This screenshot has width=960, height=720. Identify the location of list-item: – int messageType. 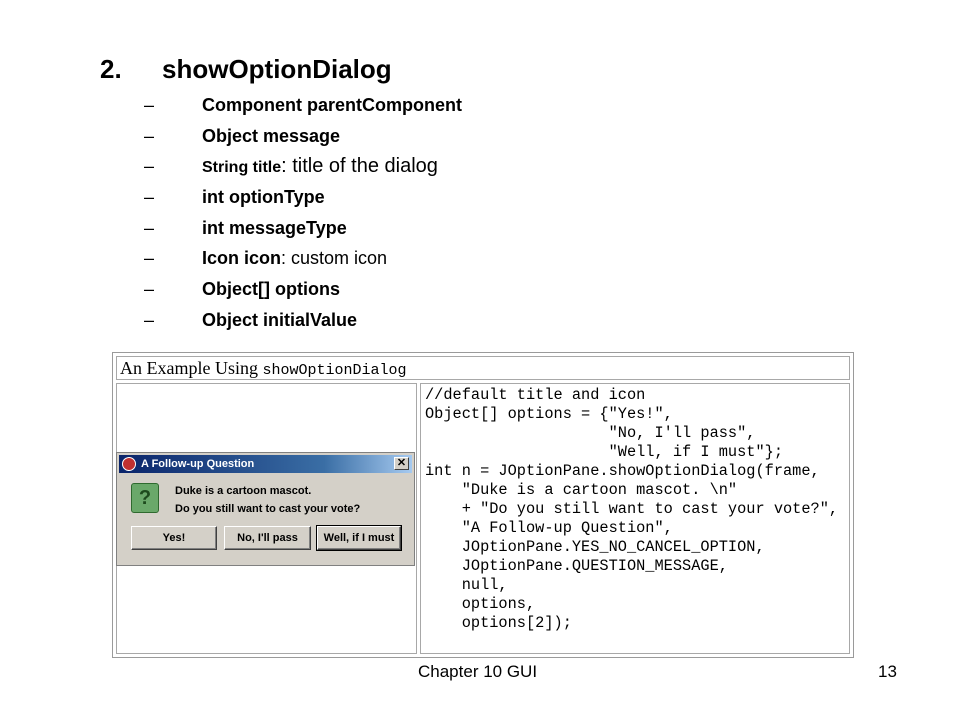
(303, 230).